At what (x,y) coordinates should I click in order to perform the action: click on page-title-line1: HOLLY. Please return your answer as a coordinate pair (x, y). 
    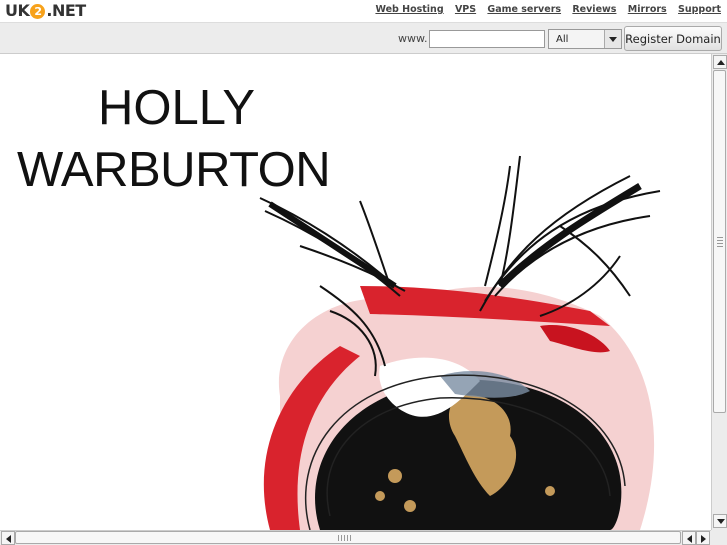
    Looking at the image, I should click on (177, 108).